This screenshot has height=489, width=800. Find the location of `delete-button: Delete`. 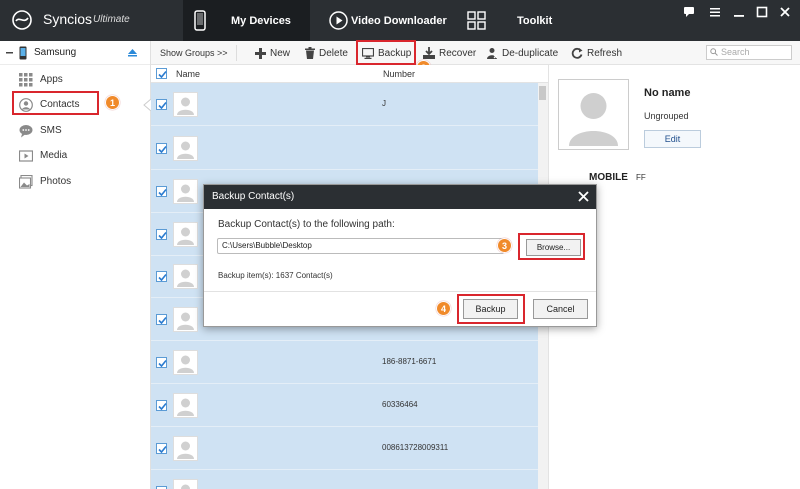

delete-button: Delete is located at coordinates (326, 53).